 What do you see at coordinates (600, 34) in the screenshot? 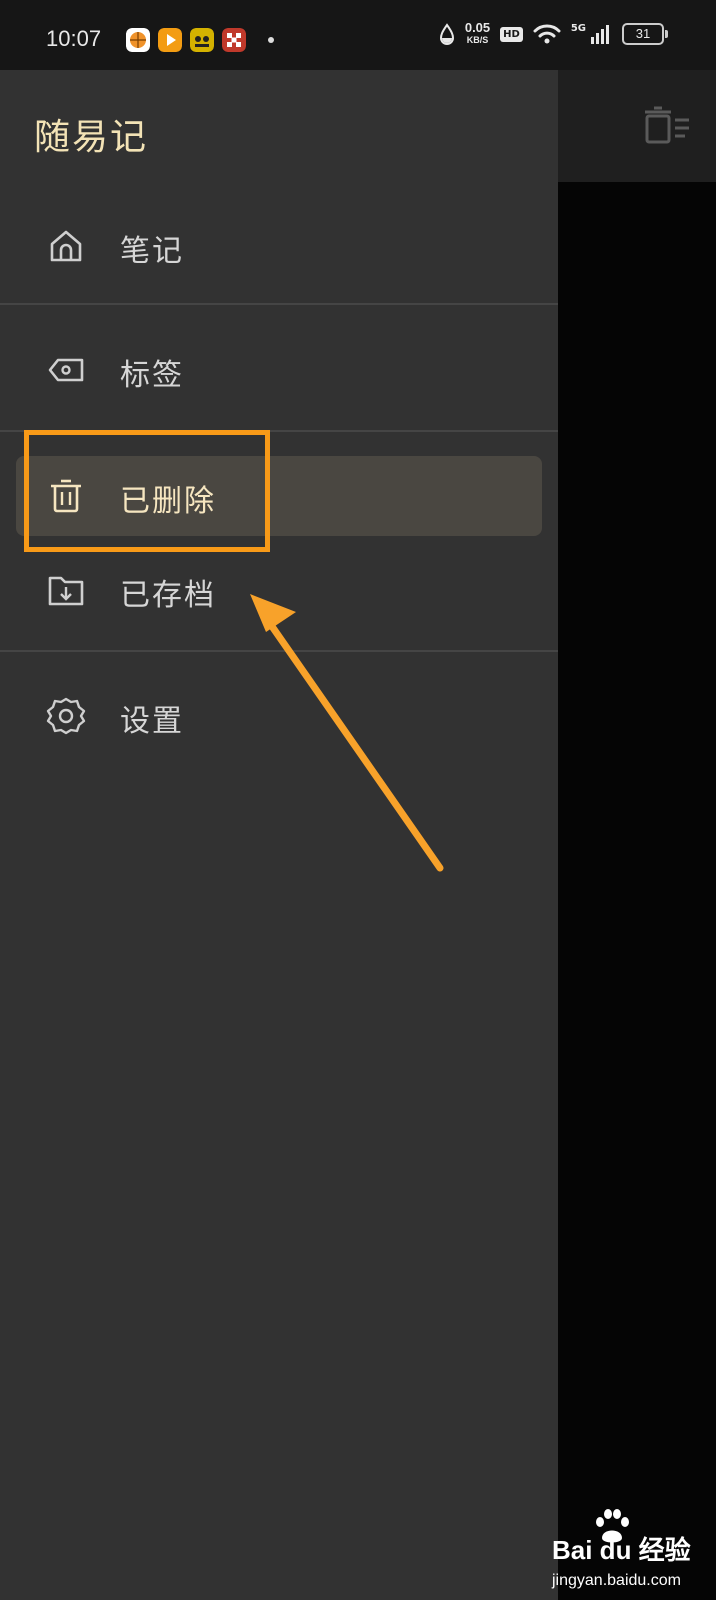
I see `signal-icon` at bounding box center [600, 34].